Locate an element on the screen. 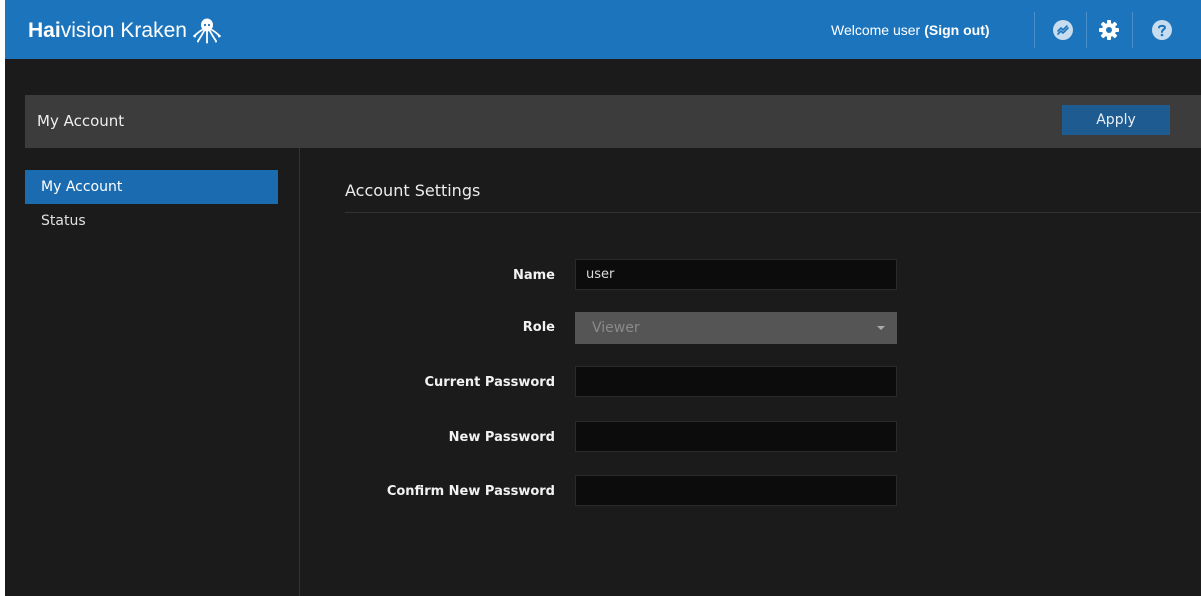 The image size is (1201, 596). page-title-bar: My Account Apply is located at coordinates (613, 121).